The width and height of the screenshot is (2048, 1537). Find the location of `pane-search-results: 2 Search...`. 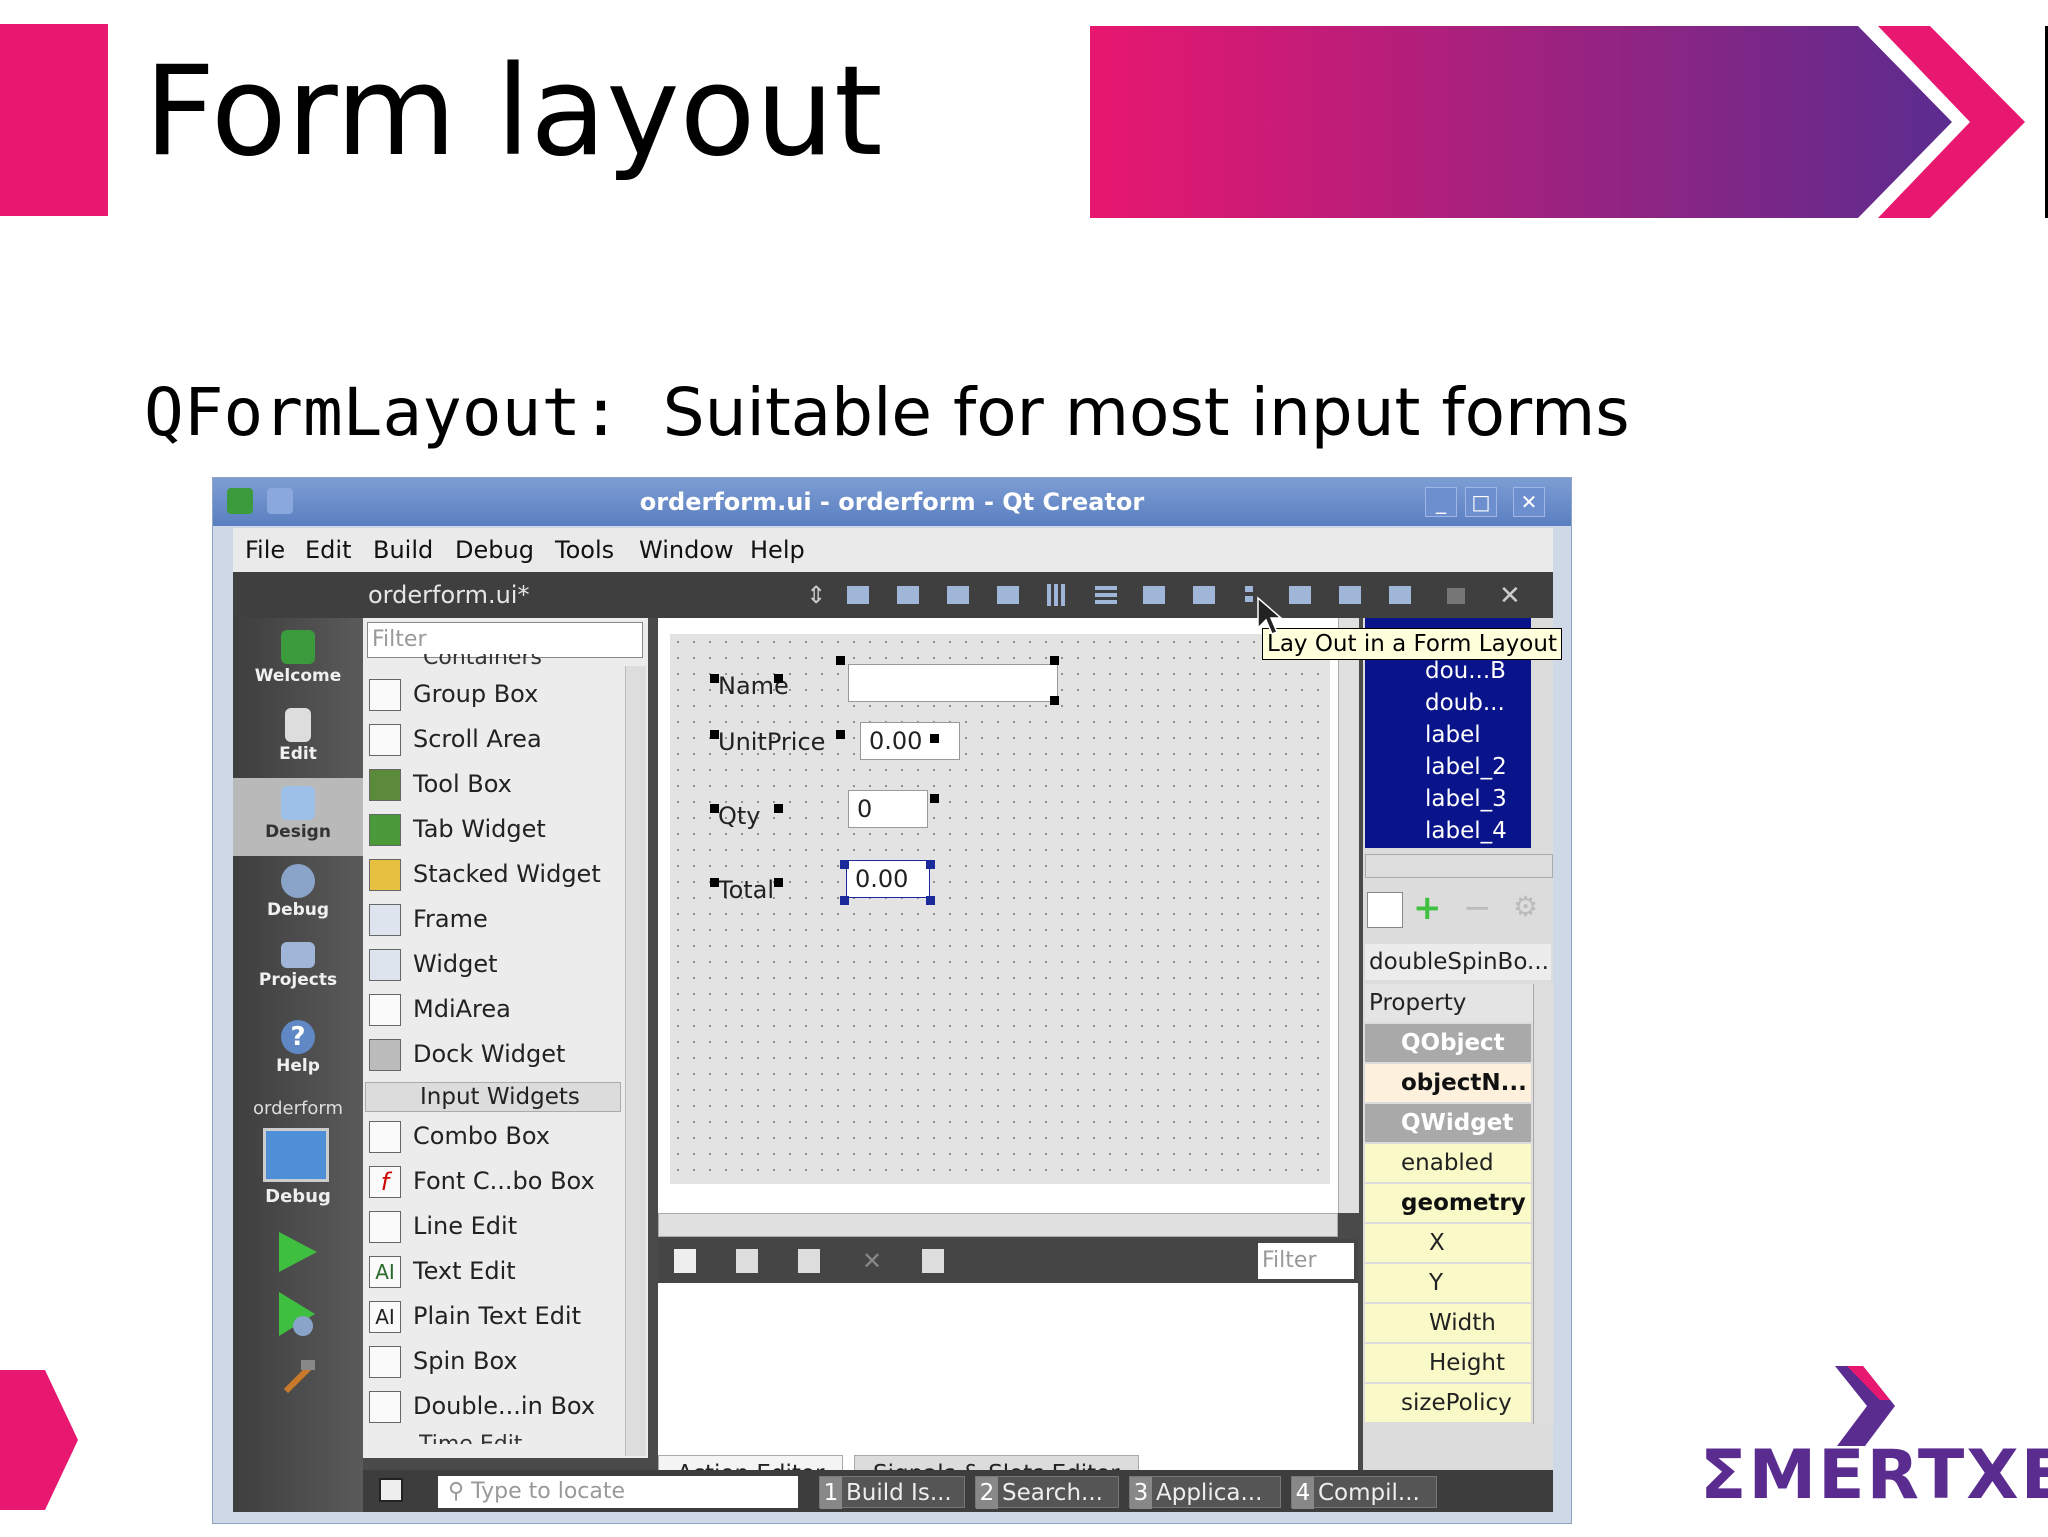

pane-search-results: 2 Search... is located at coordinates (1047, 1492).